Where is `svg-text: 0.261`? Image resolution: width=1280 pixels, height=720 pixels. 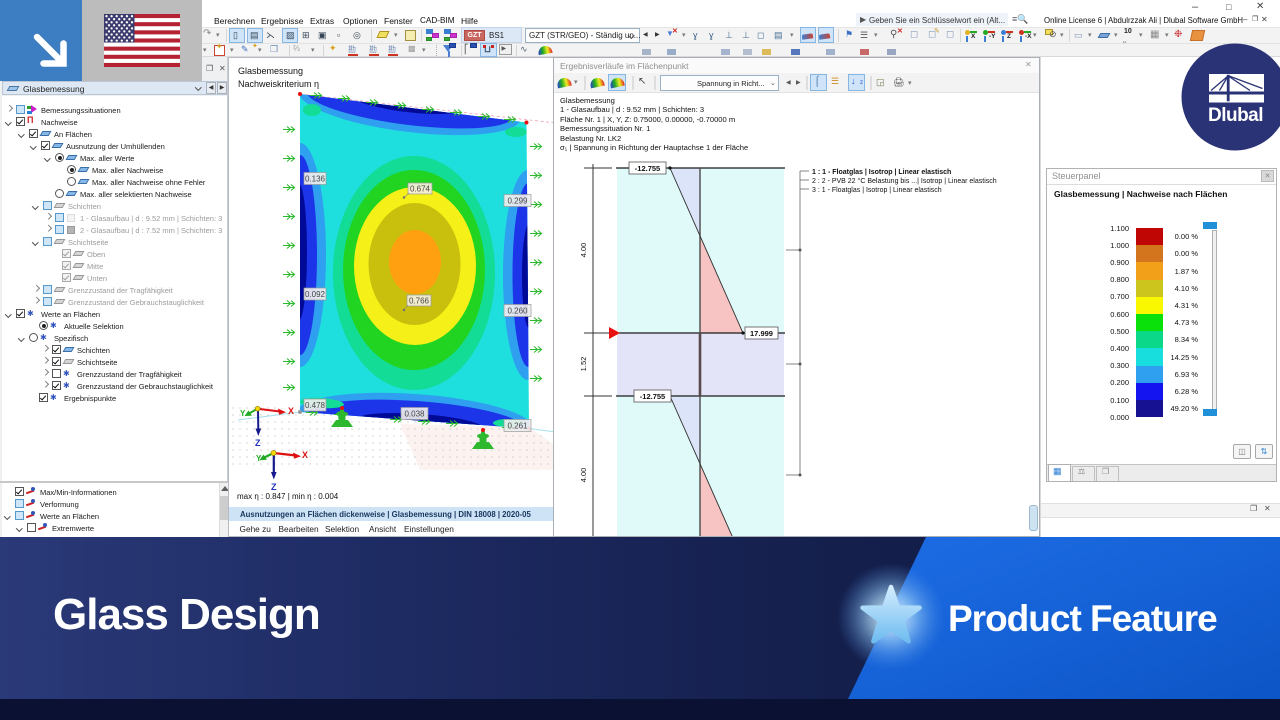 svg-text: 0.261 is located at coordinates (517, 426).